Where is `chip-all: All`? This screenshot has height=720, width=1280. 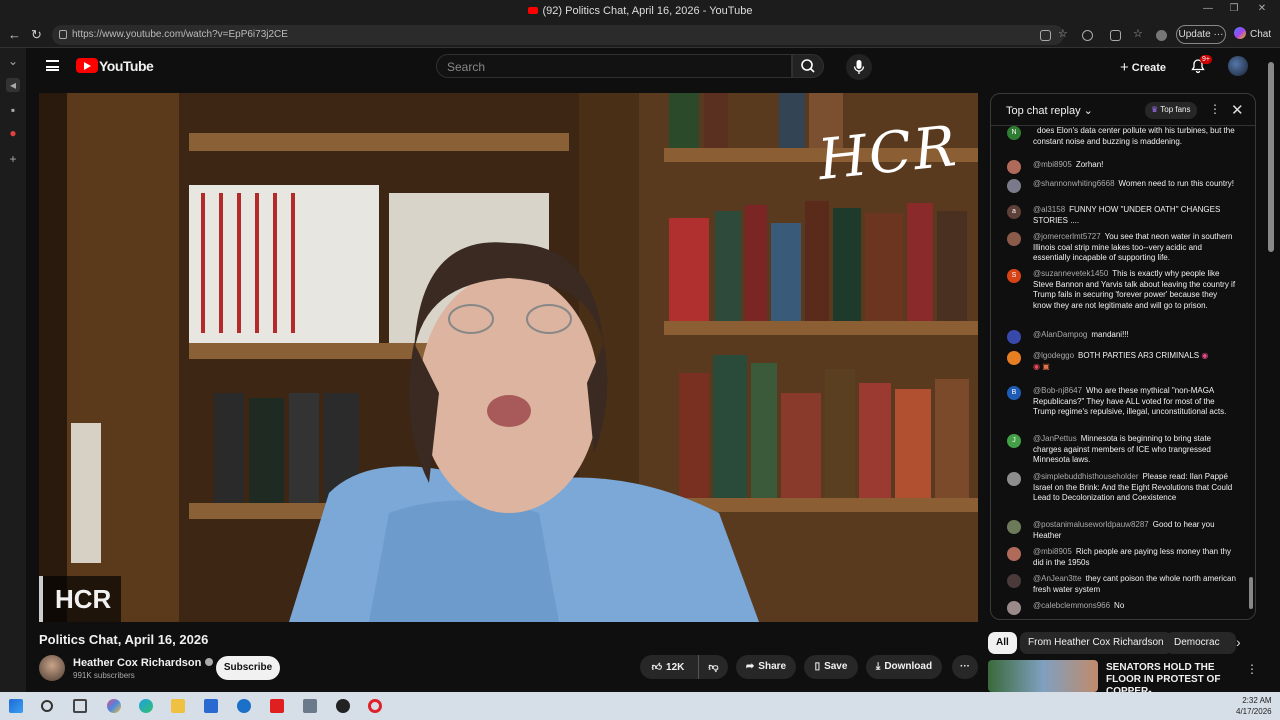
chip-all: All is located at coordinates (1002, 643).